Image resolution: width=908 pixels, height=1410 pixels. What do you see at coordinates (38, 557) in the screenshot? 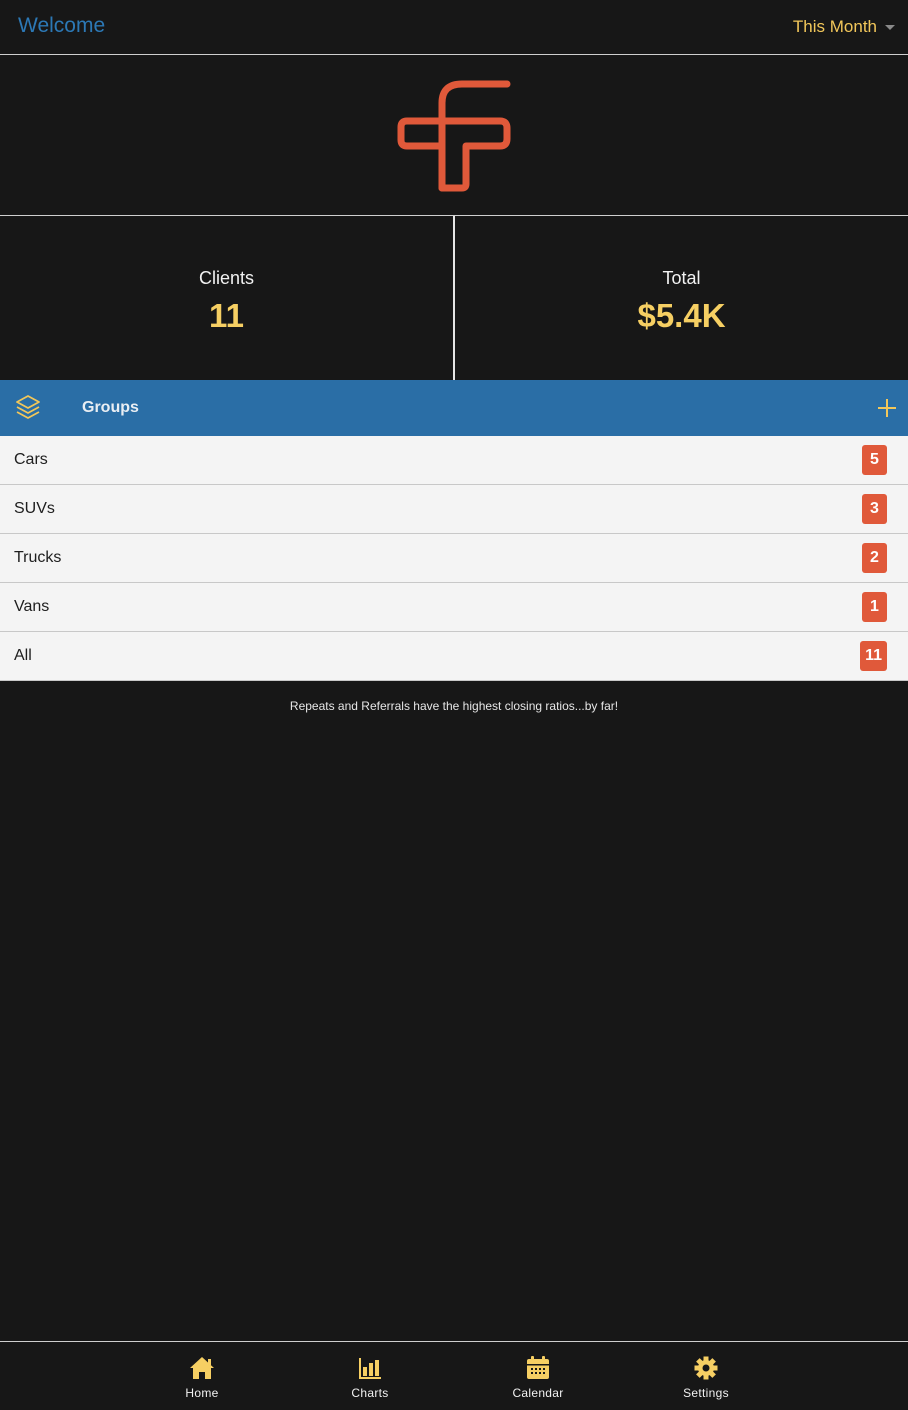
I see `list-item-label: Trucks` at bounding box center [38, 557].